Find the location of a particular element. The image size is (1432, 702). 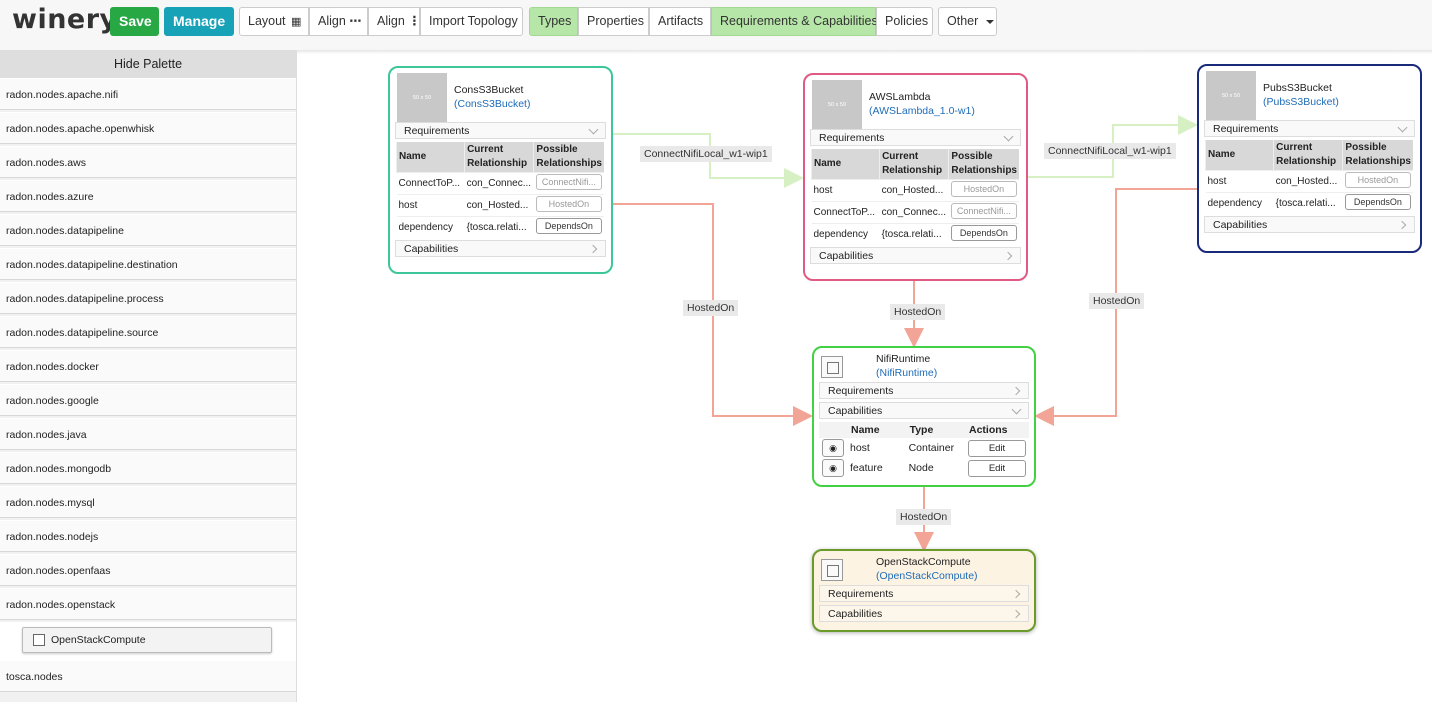

properties-toggle: Properties is located at coordinates (613, 21).